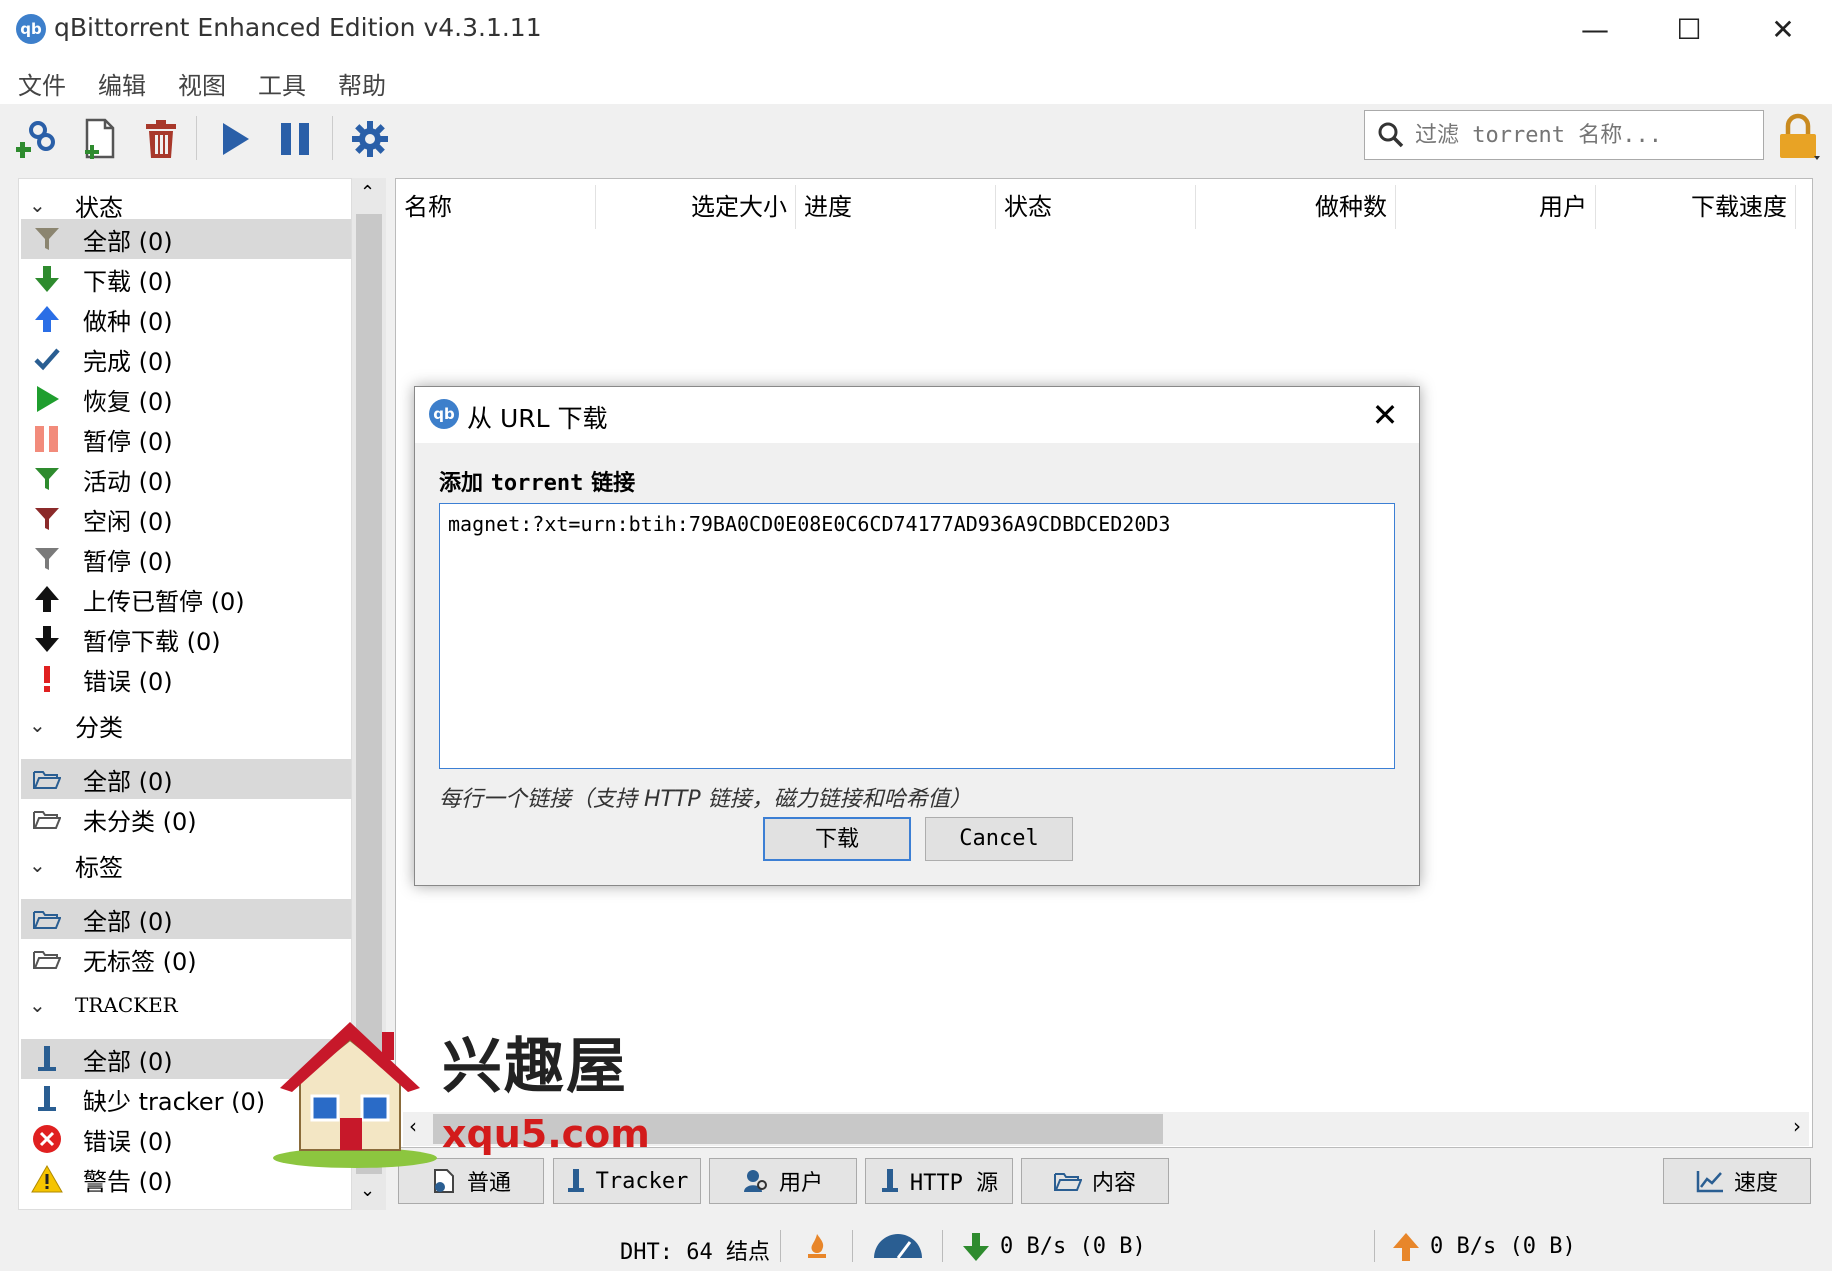  I want to click on add-file-button, so click(99, 139).